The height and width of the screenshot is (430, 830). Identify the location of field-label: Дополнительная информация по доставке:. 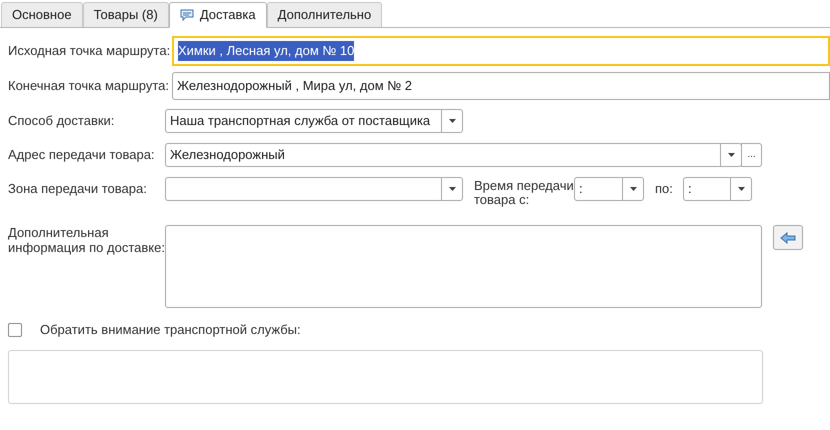
(86, 240).